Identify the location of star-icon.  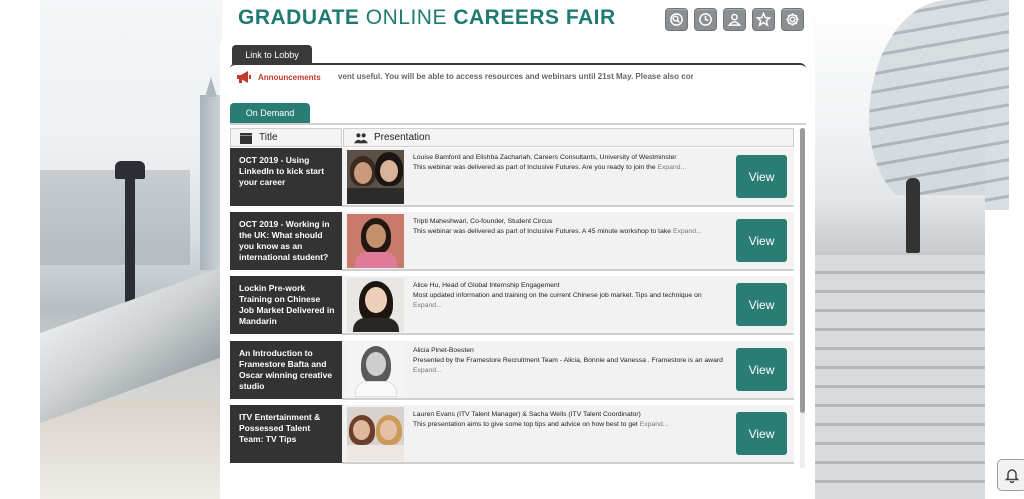
(763, 19).